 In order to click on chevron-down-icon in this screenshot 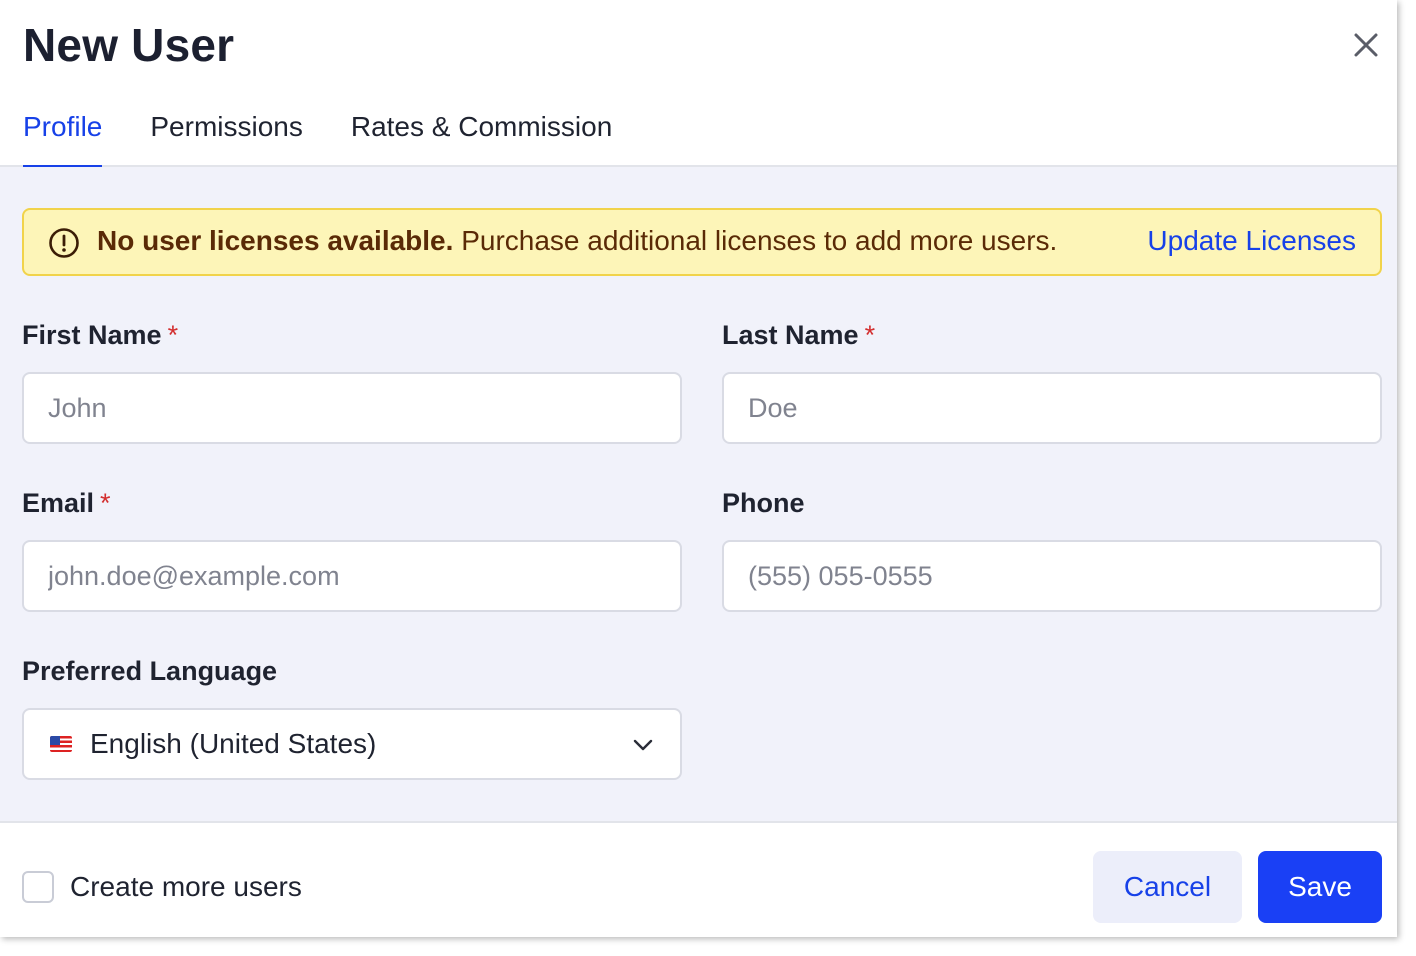, I will do `click(643, 745)`.